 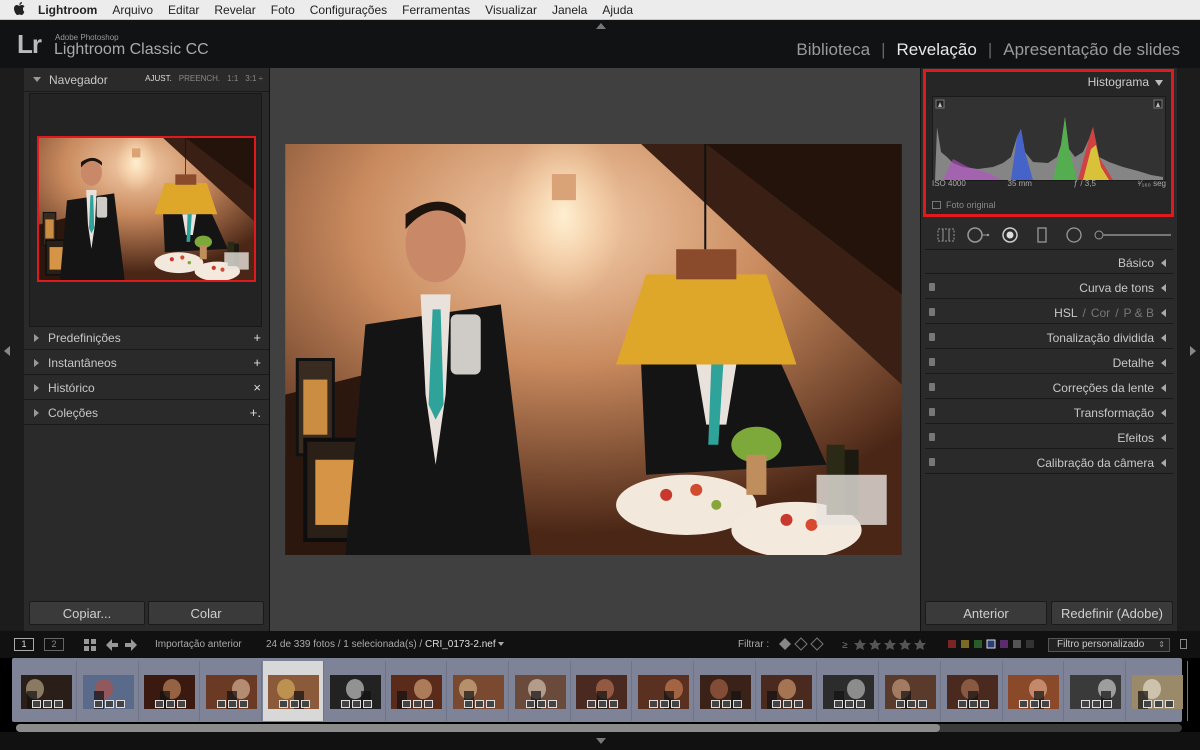 What do you see at coordinates (254, 78) in the screenshot?
I see `zoom-3-1: 3:1 ÷` at bounding box center [254, 78].